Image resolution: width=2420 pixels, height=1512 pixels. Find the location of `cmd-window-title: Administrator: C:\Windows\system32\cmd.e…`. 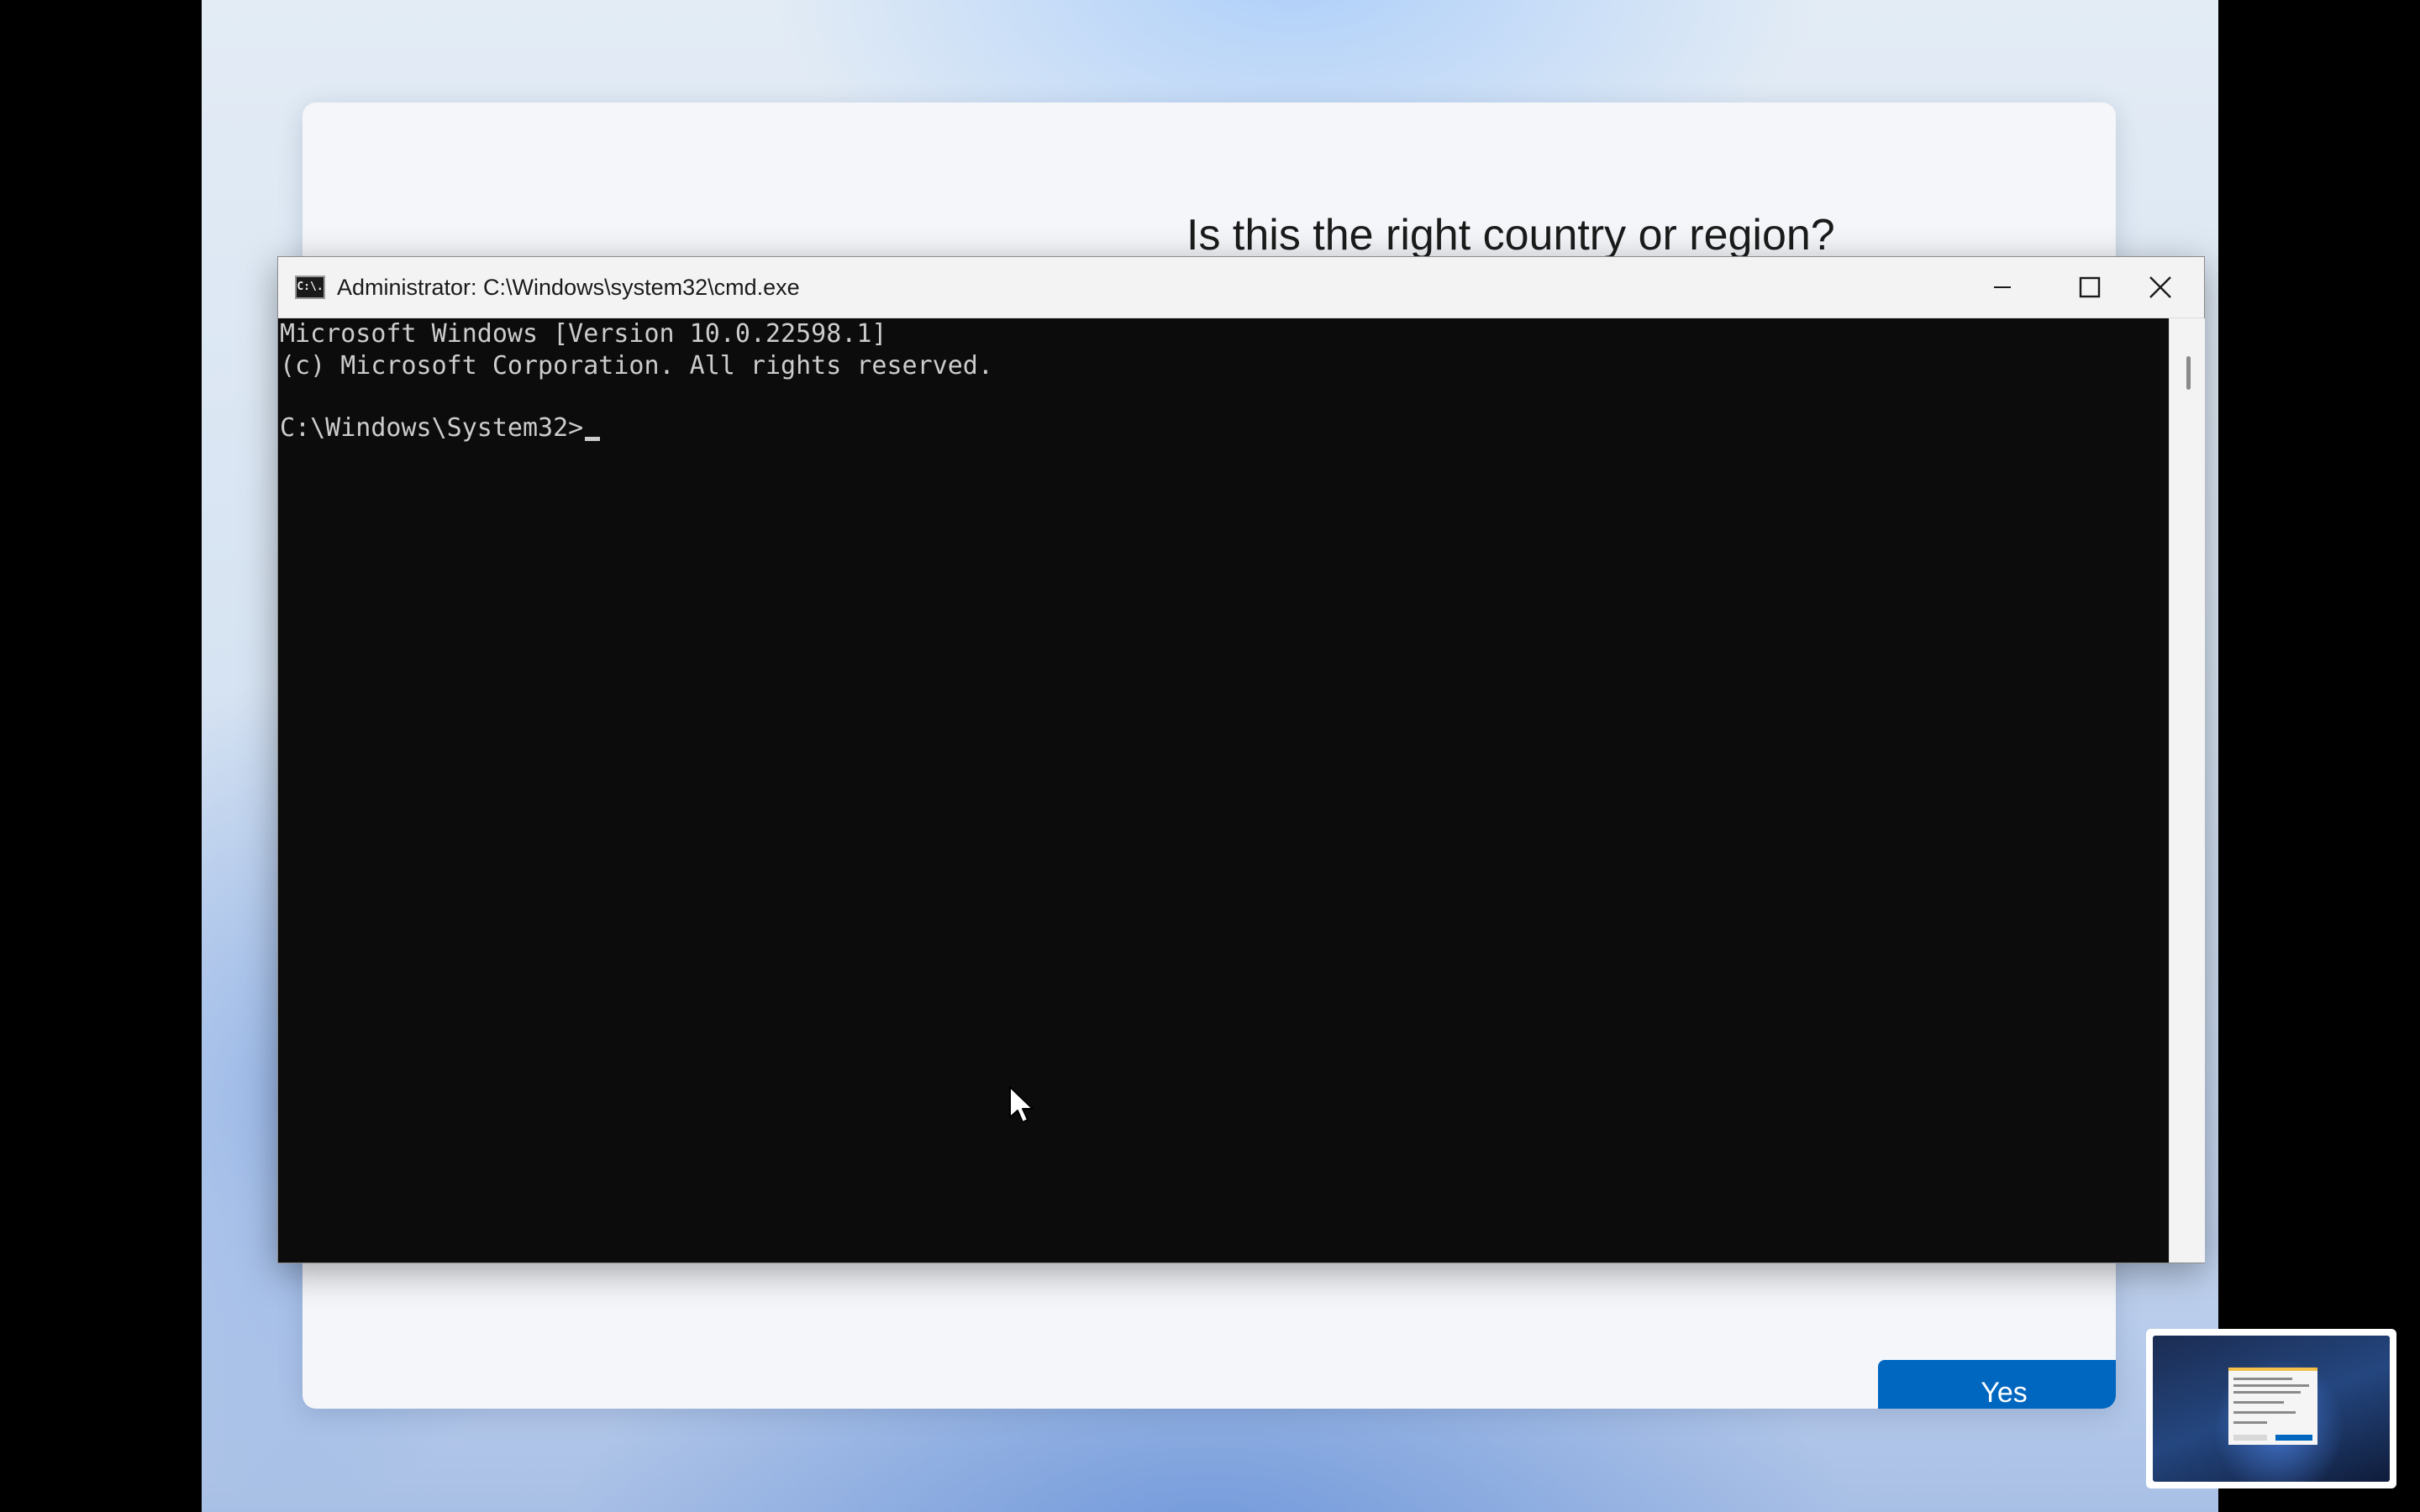

cmd-window-title: Administrator: C:\Windows\system32\cmd.e… is located at coordinates (568, 287).